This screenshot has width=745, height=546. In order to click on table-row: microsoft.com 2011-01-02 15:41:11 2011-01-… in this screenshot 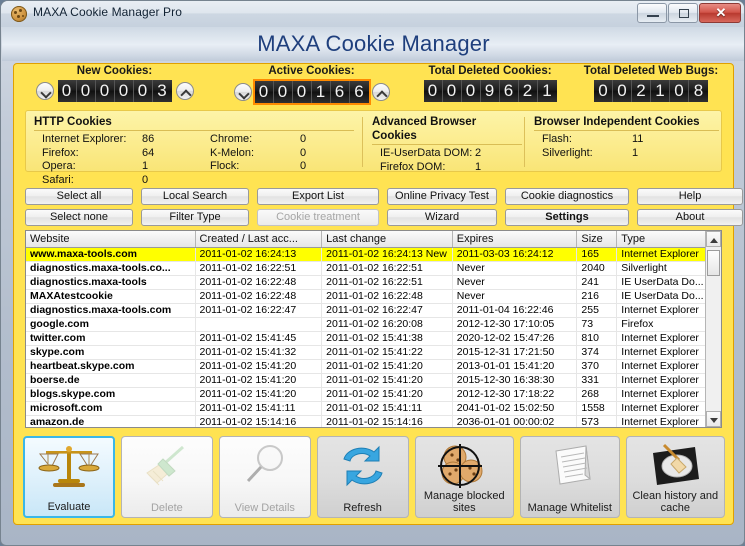, I will do `click(373, 409)`.